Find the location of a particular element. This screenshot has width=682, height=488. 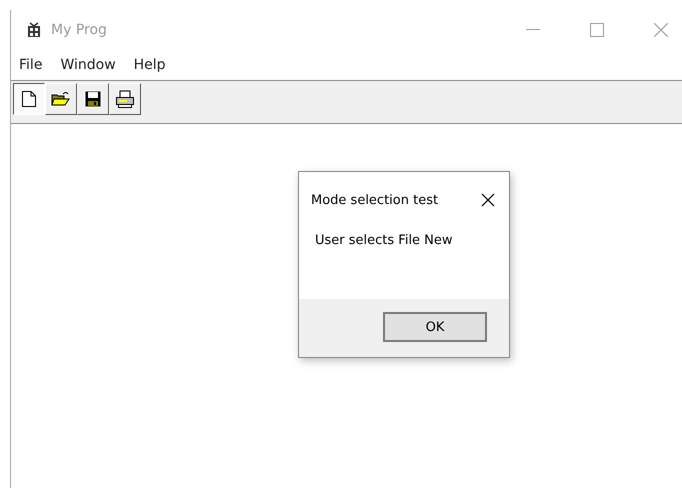

folder-icon is located at coordinates (61, 99).